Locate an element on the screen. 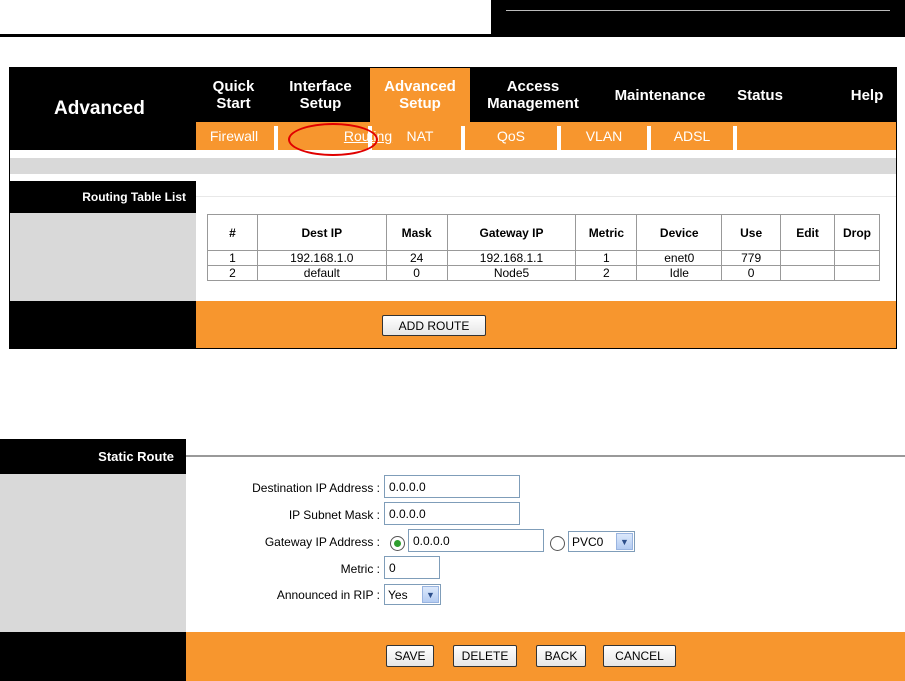  table-cell: Idle is located at coordinates (679, 273).